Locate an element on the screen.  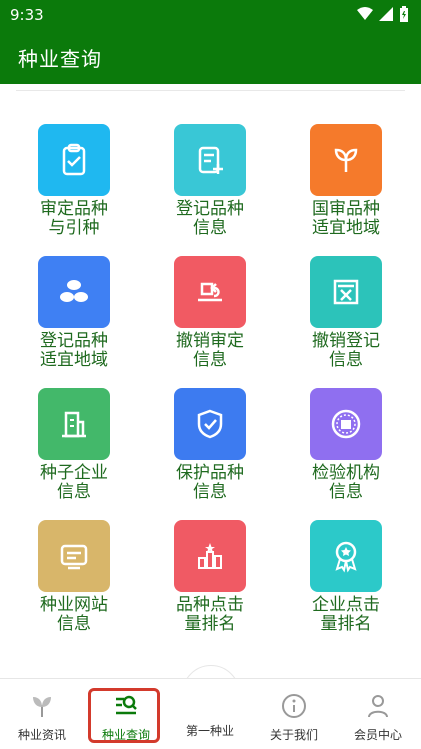
status-bar: 9:33 is located at coordinates (210, 15).